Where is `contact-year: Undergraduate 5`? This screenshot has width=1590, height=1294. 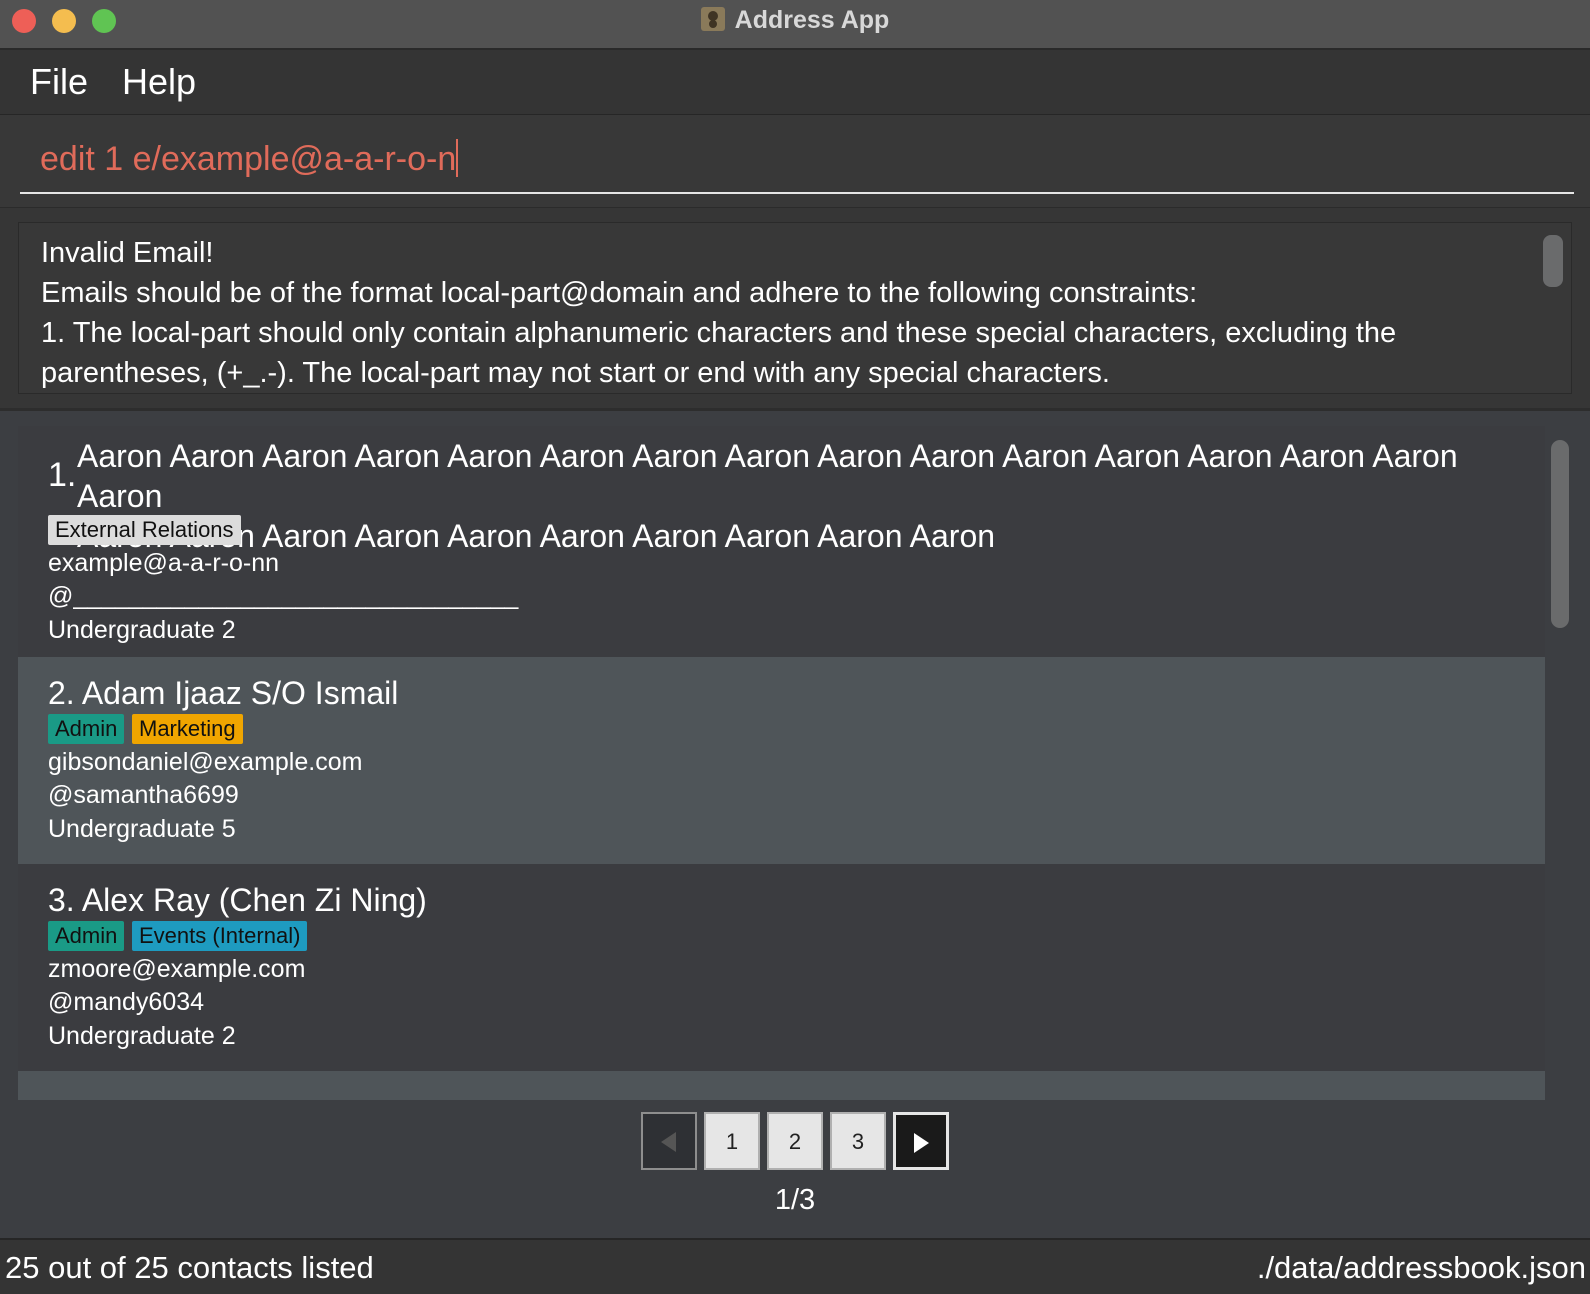
contact-year: Undergraduate 5 is located at coordinates (142, 829).